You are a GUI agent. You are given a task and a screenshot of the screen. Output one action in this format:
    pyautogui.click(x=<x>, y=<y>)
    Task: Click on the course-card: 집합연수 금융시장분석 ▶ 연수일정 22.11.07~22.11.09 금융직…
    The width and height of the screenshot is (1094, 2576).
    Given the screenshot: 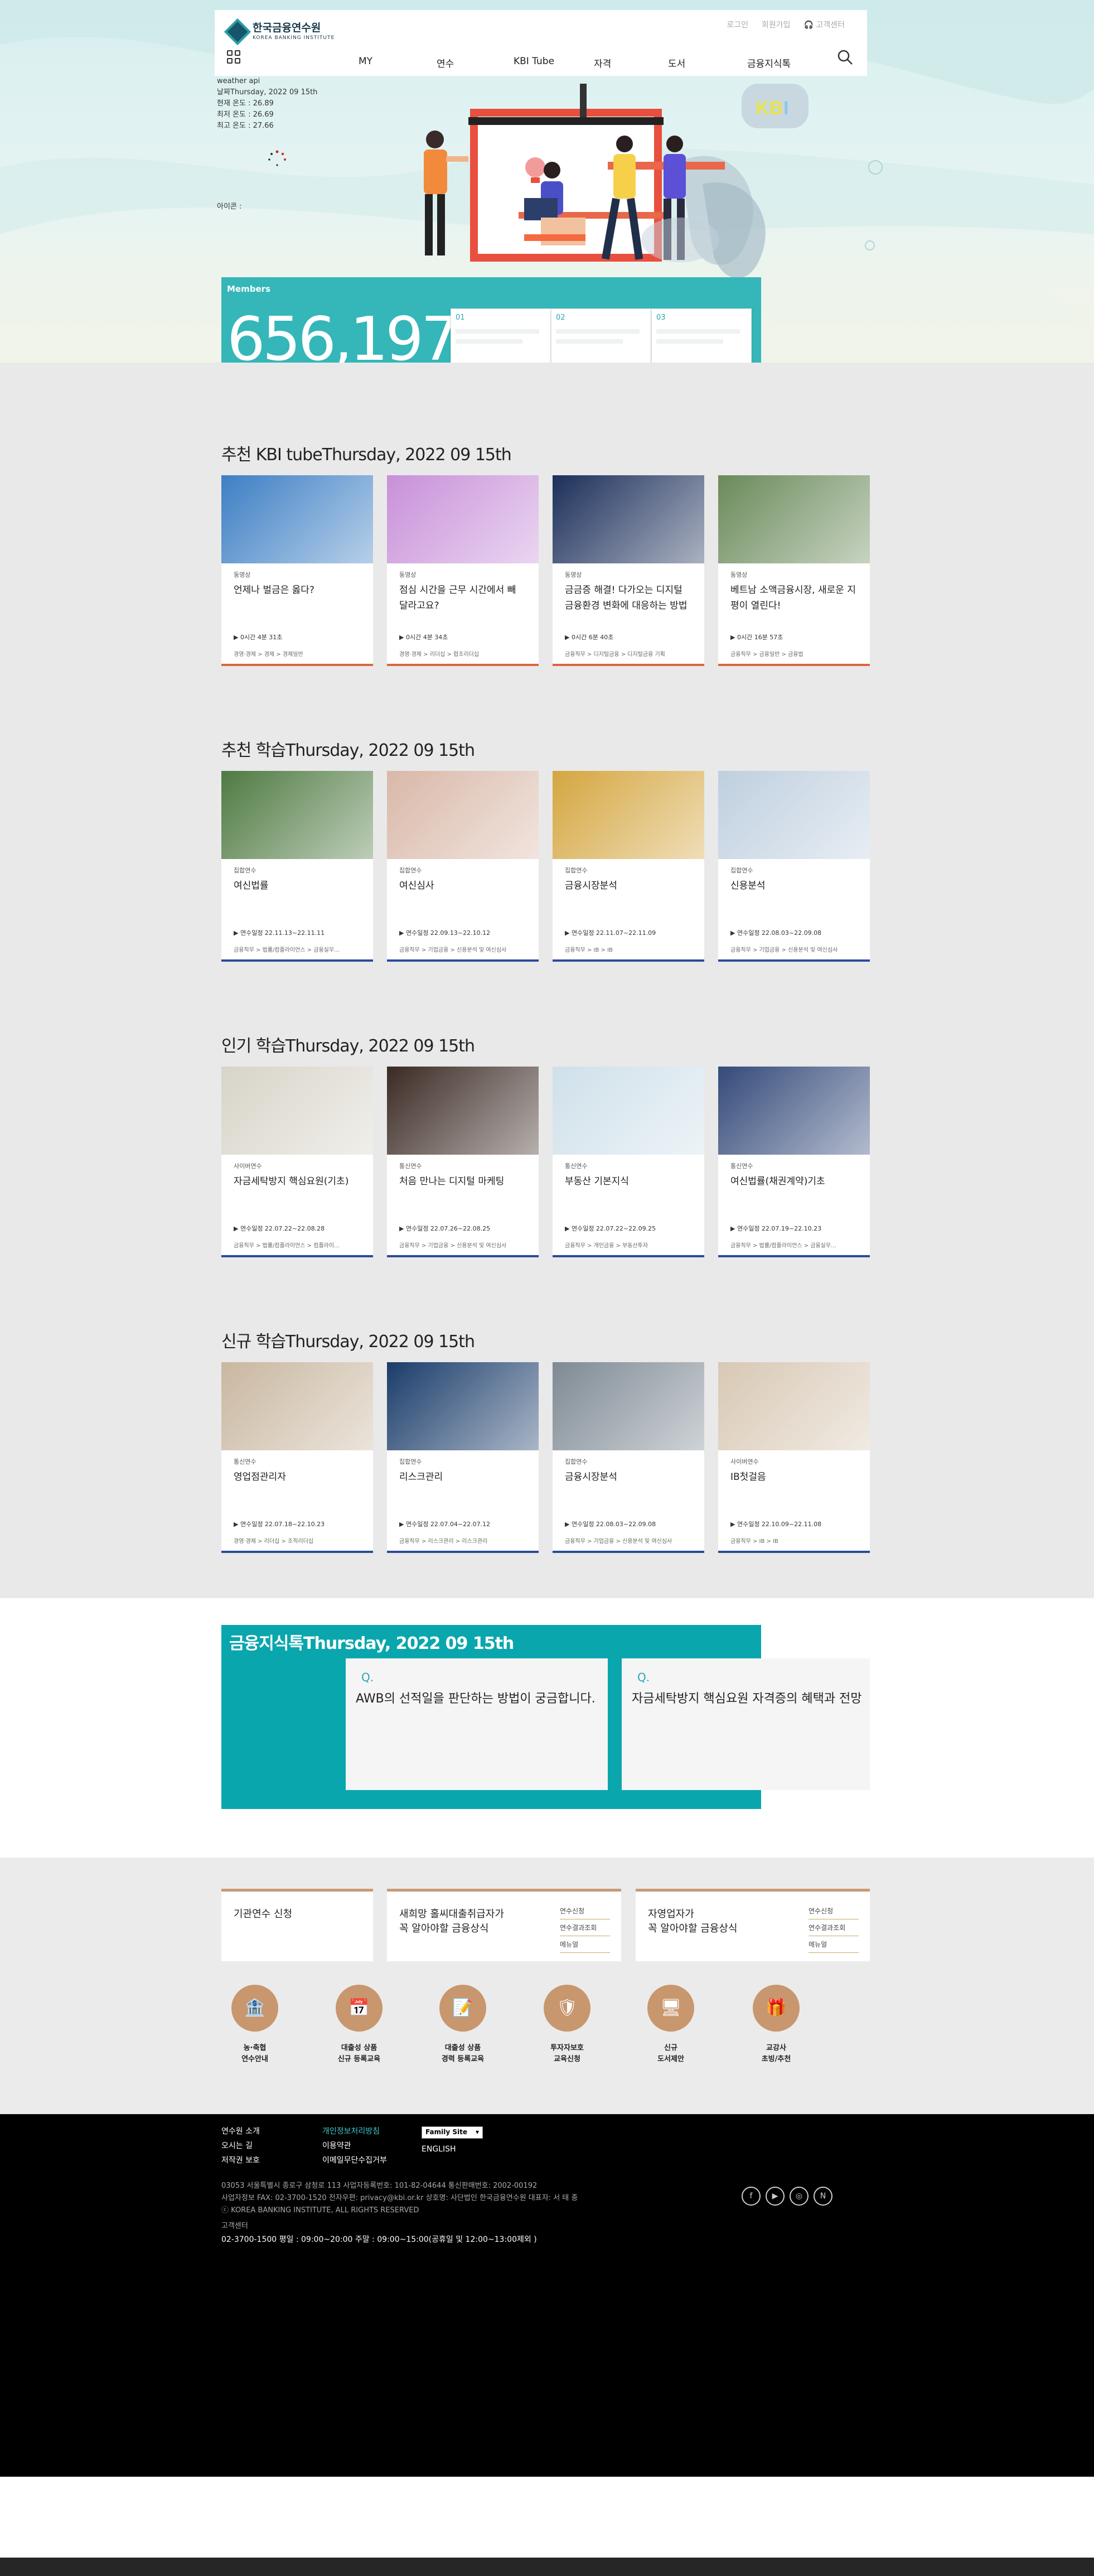 What is the action you would take?
    pyautogui.click(x=628, y=866)
    